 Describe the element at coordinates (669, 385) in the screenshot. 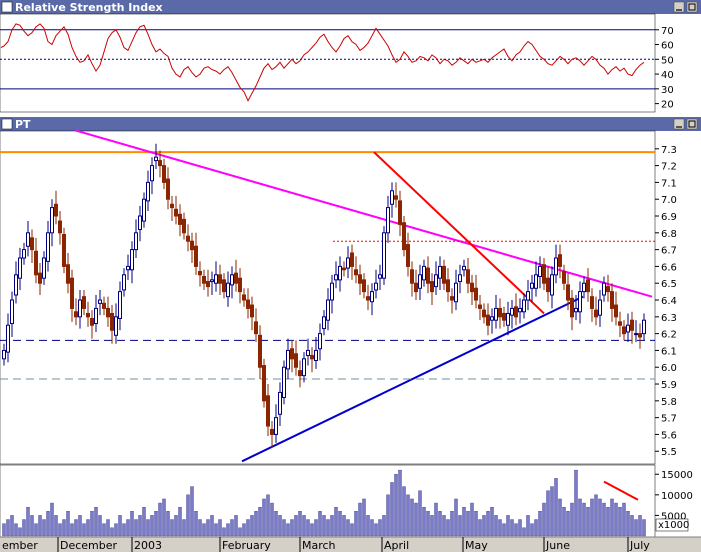

I see `price-tick-label: 5.9` at that location.